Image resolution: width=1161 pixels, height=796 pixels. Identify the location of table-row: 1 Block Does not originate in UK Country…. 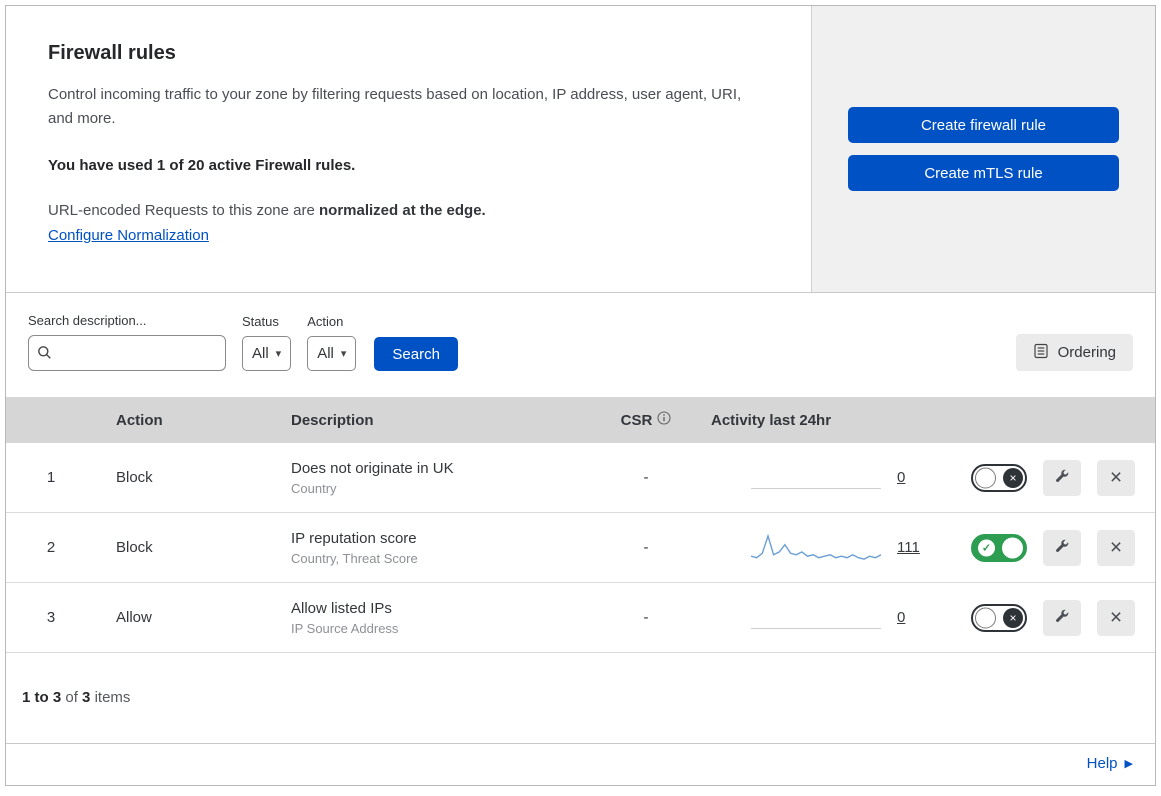
(580, 478).